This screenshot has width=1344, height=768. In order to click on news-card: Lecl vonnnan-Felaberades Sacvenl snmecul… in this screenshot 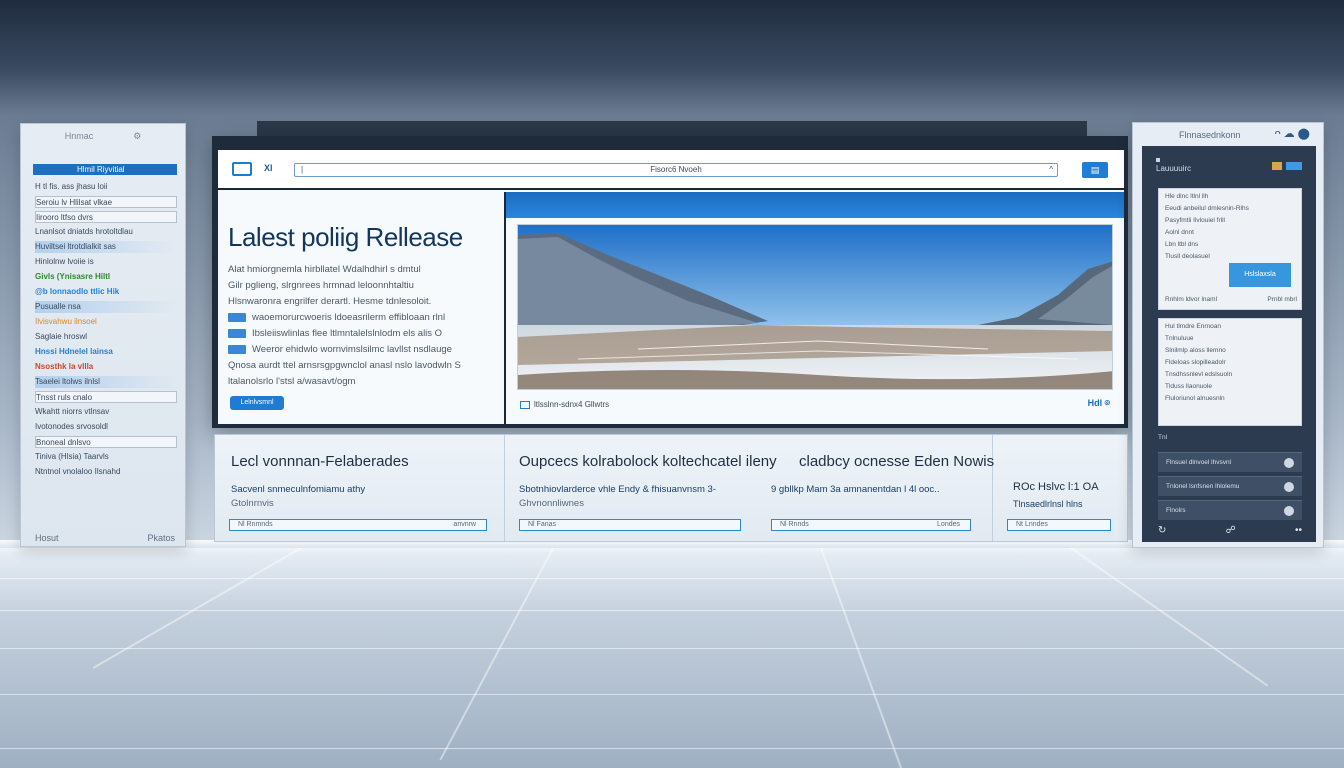, I will do `click(360, 488)`.